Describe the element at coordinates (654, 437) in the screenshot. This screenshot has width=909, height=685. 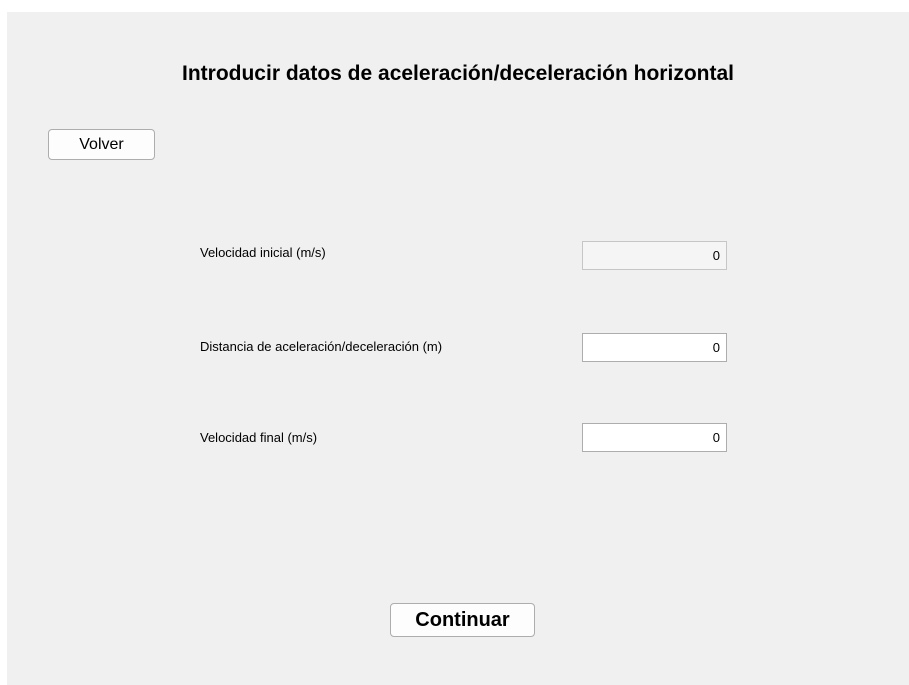
I see `final-velocity-field: 0` at that location.